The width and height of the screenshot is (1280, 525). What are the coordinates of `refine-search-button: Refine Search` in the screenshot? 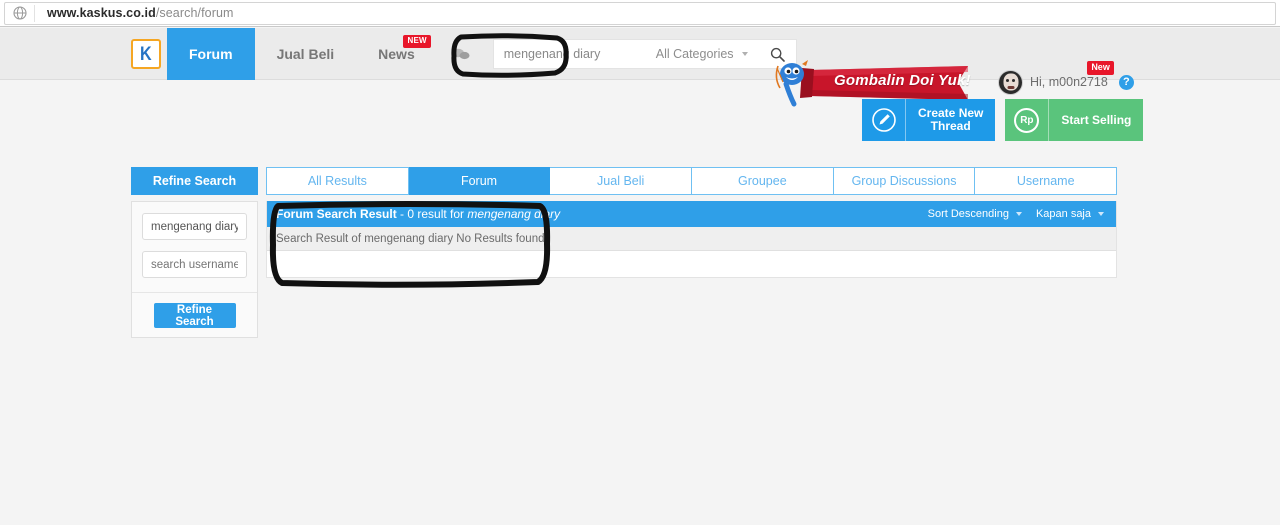 It's located at (194, 315).